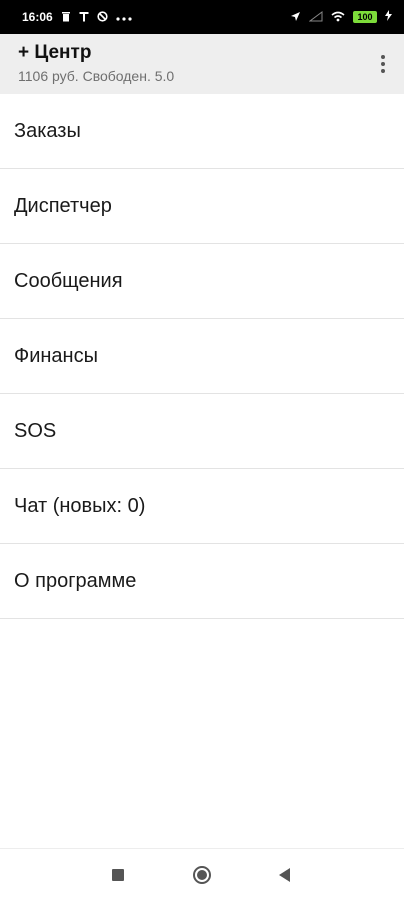 Image resolution: width=404 pixels, height=900 pixels. Describe the element at coordinates (47, 130) in the screenshot. I see `menu-item-label: Заказы` at that location.